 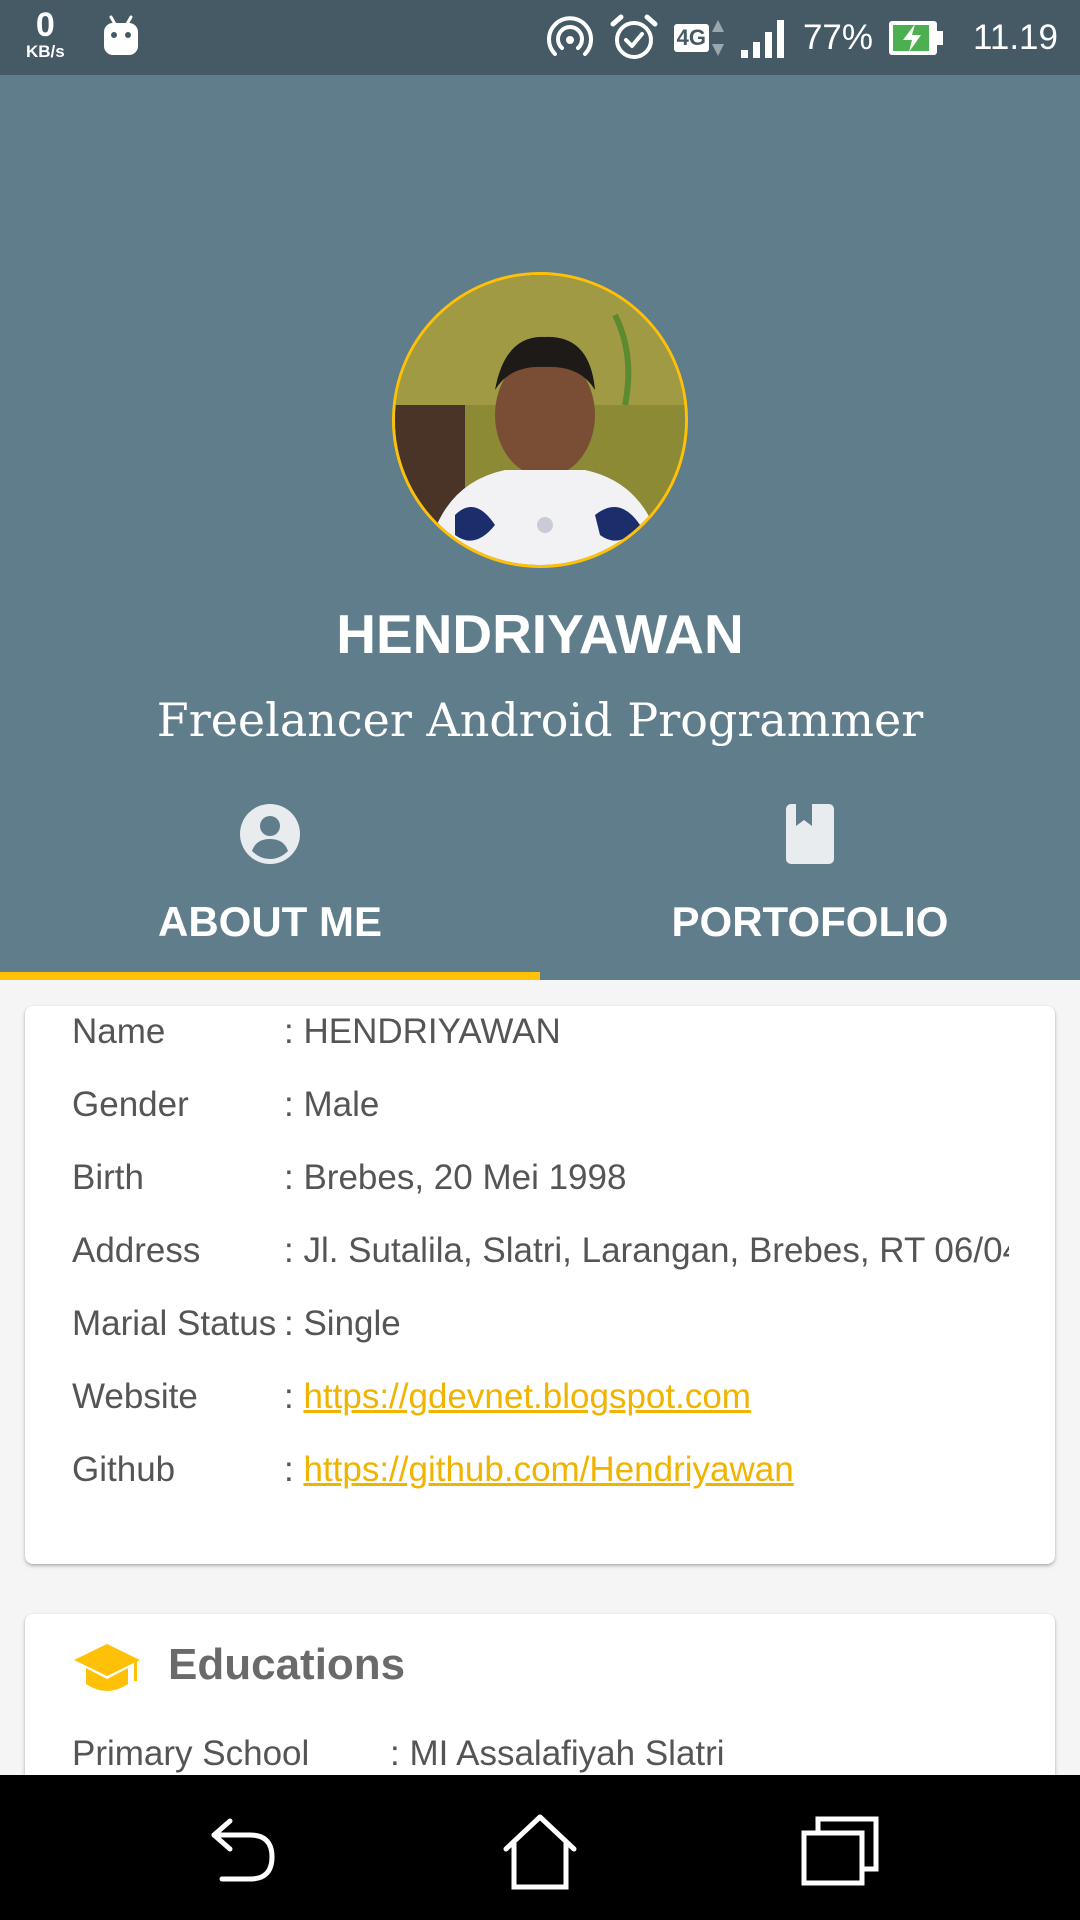 I want to click on education-label: Primary School, so click(x=191, y=1753).